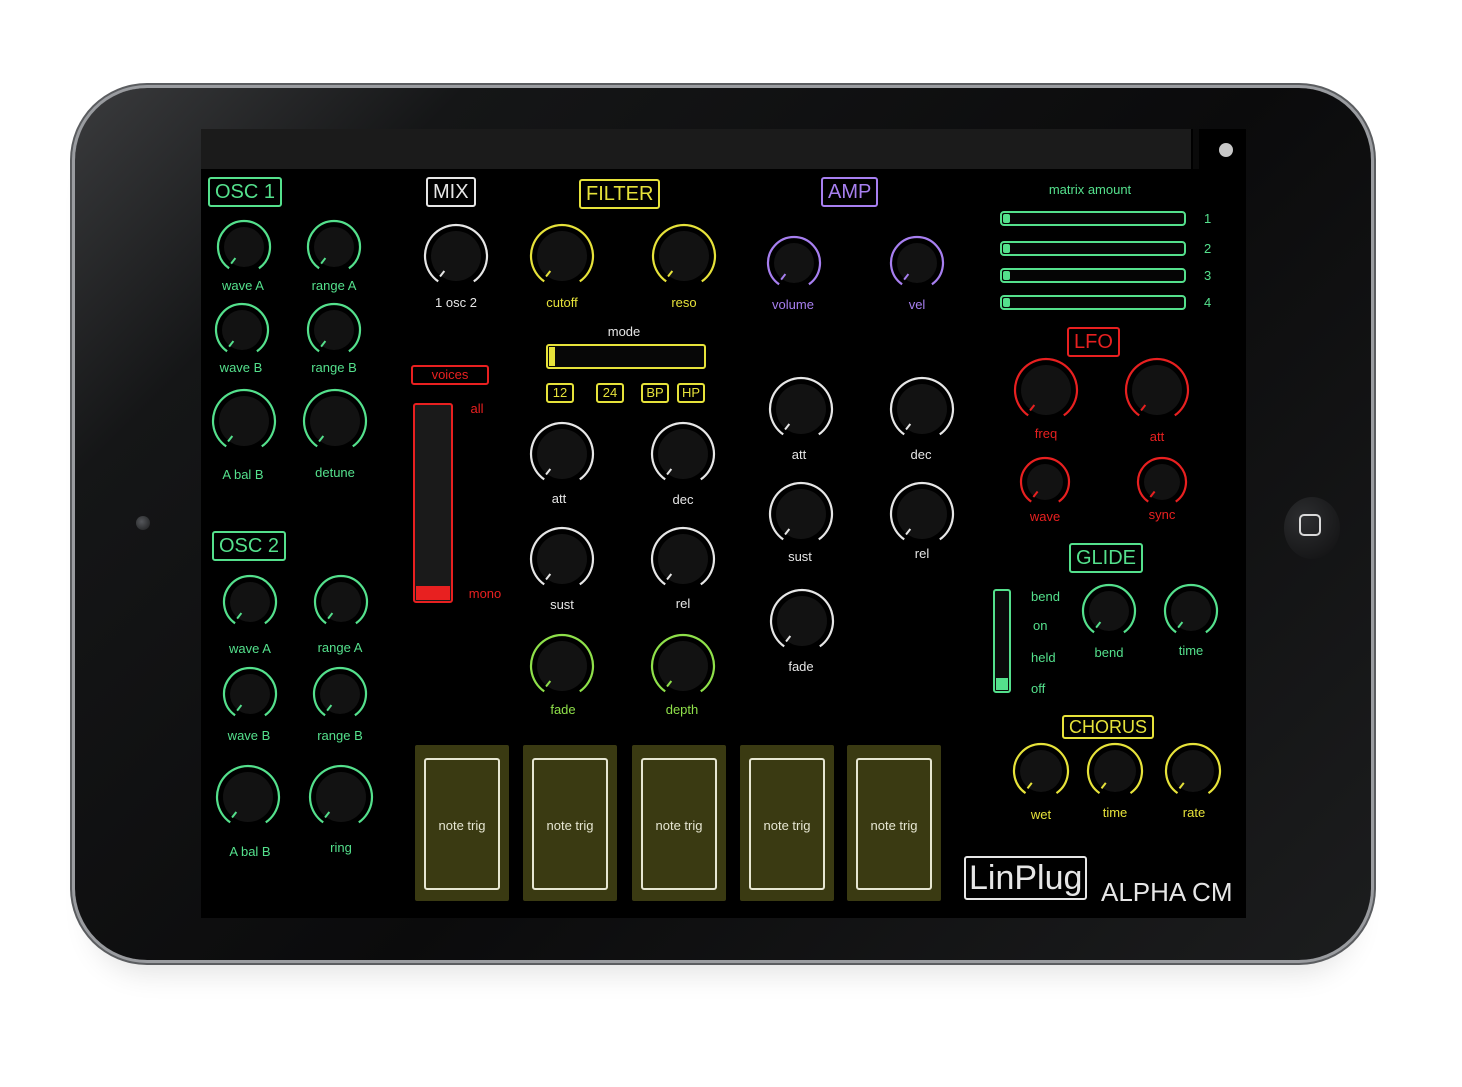 Image resolution: width=1462 pixels, height=1087 pixels. I want to click on home-square-icon, so click(1310, 525).